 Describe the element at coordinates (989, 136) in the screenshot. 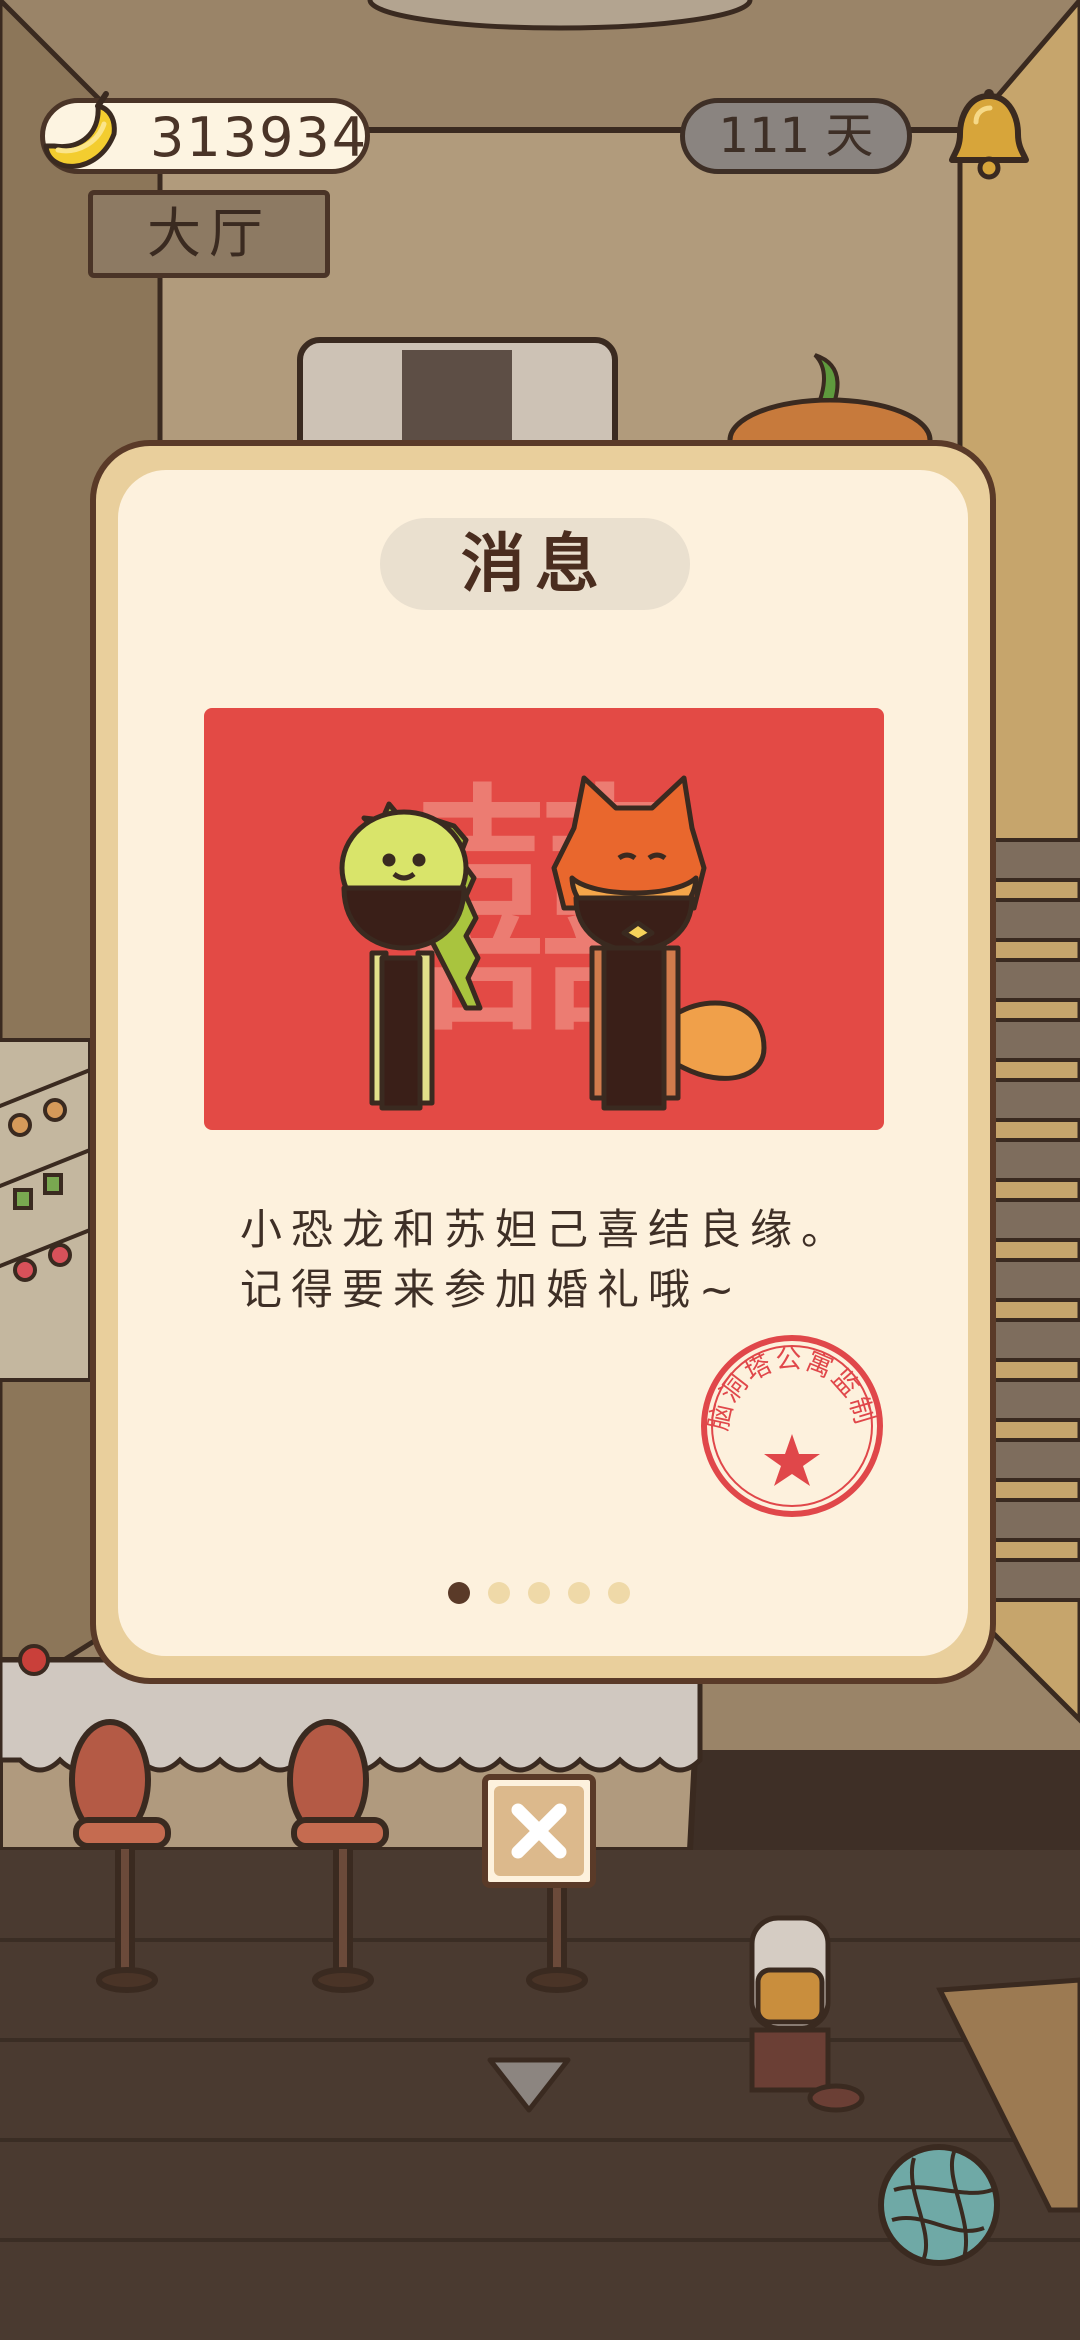

I see `bell-icon` at that location.